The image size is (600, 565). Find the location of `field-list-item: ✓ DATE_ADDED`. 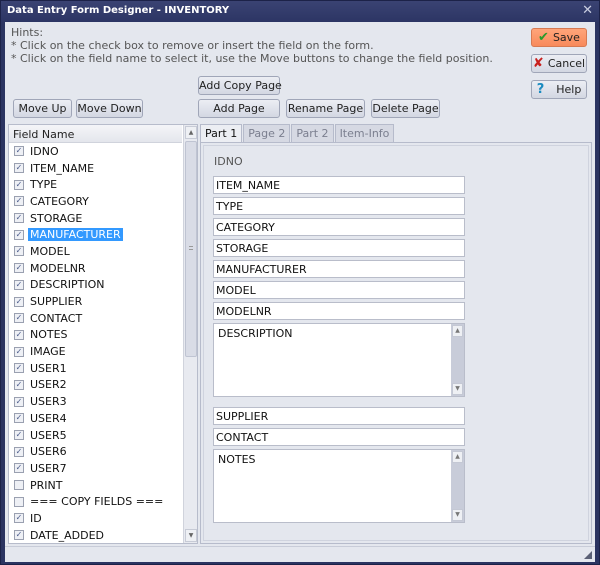

field-list-item: ✓ DATE_ADDED is located at coordinates (96, 535).